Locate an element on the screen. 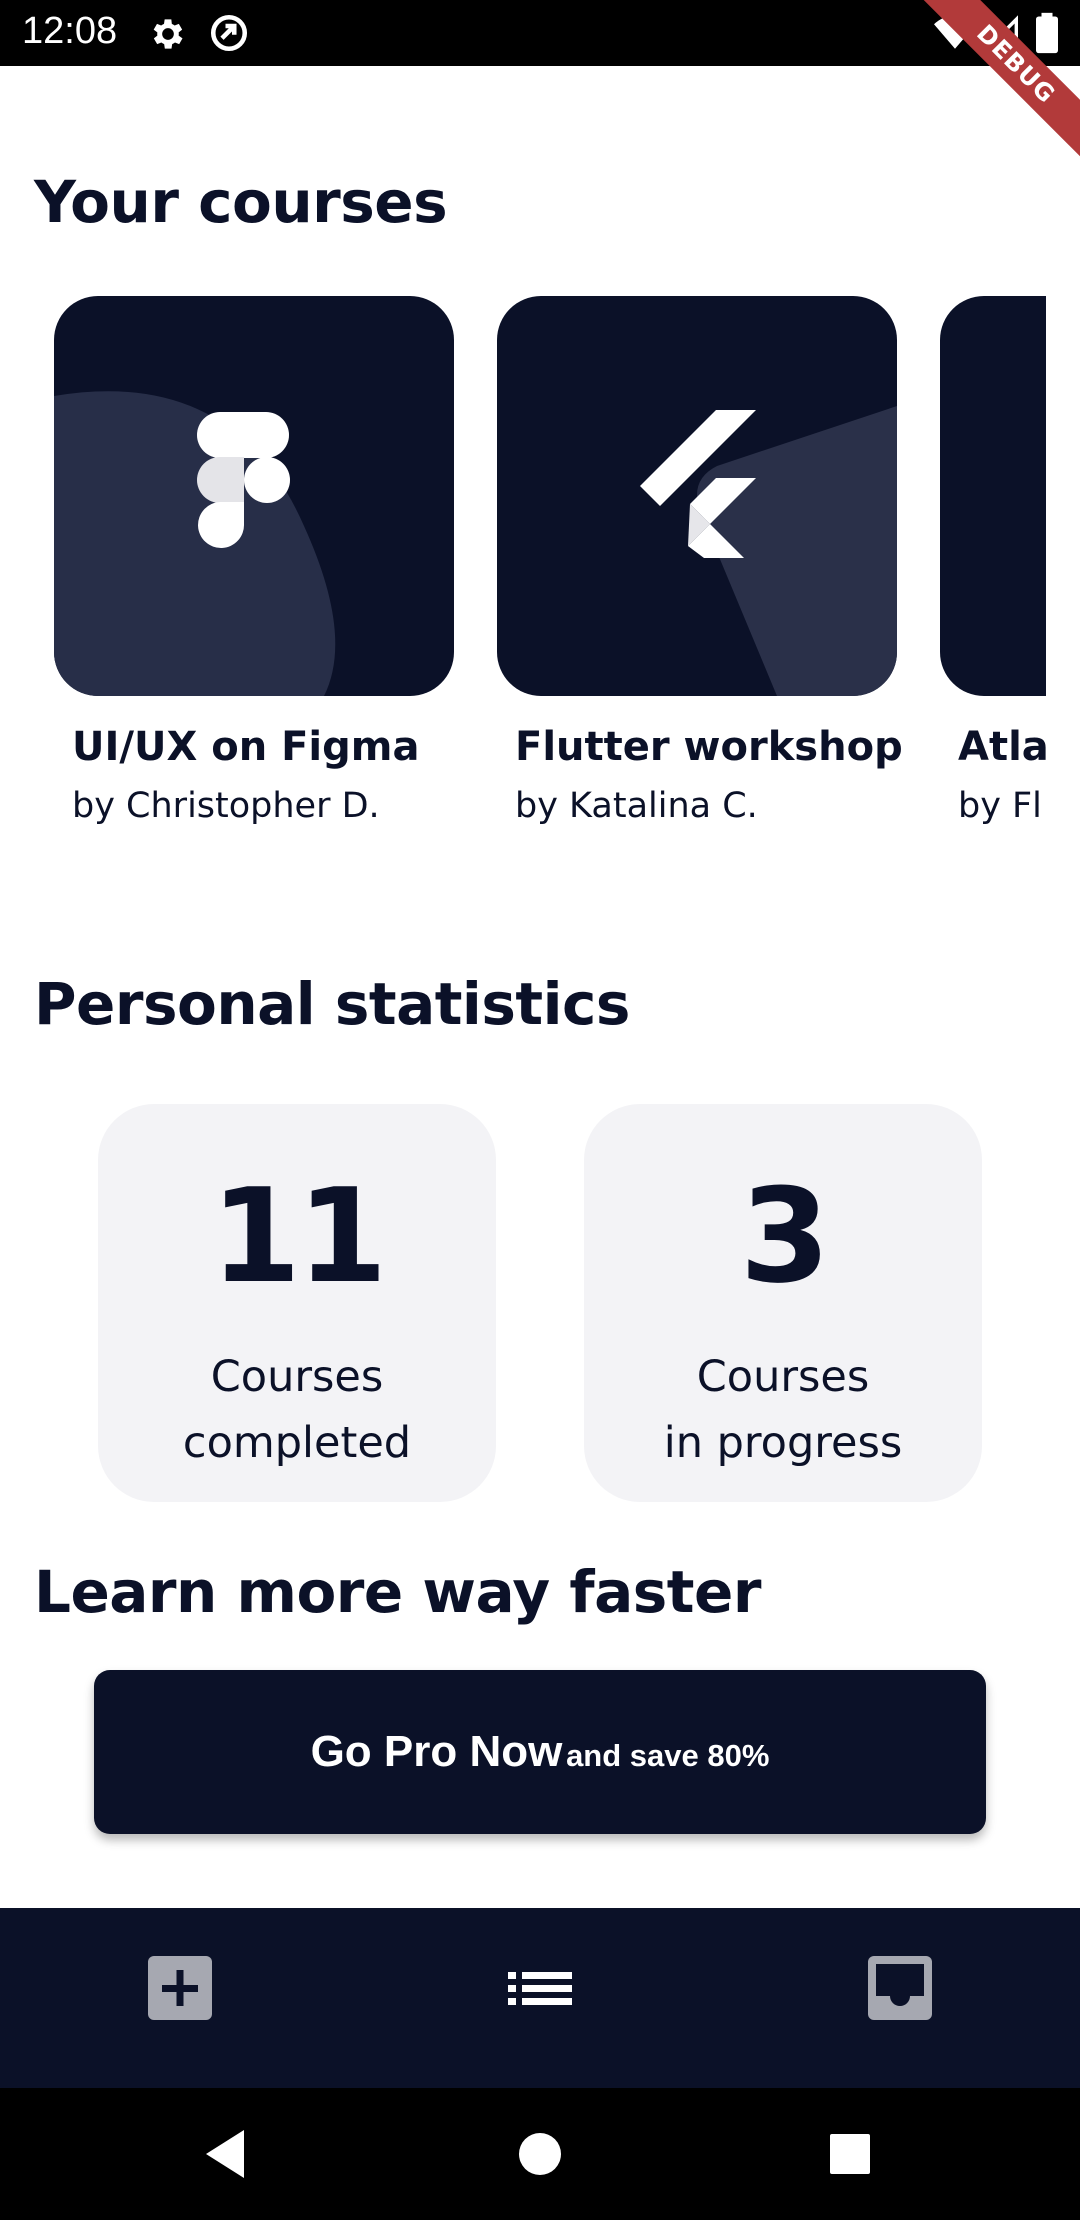 The width and height of the screenshot is (1080, 2220). system-navigation is located at coordinates (540, 2154).